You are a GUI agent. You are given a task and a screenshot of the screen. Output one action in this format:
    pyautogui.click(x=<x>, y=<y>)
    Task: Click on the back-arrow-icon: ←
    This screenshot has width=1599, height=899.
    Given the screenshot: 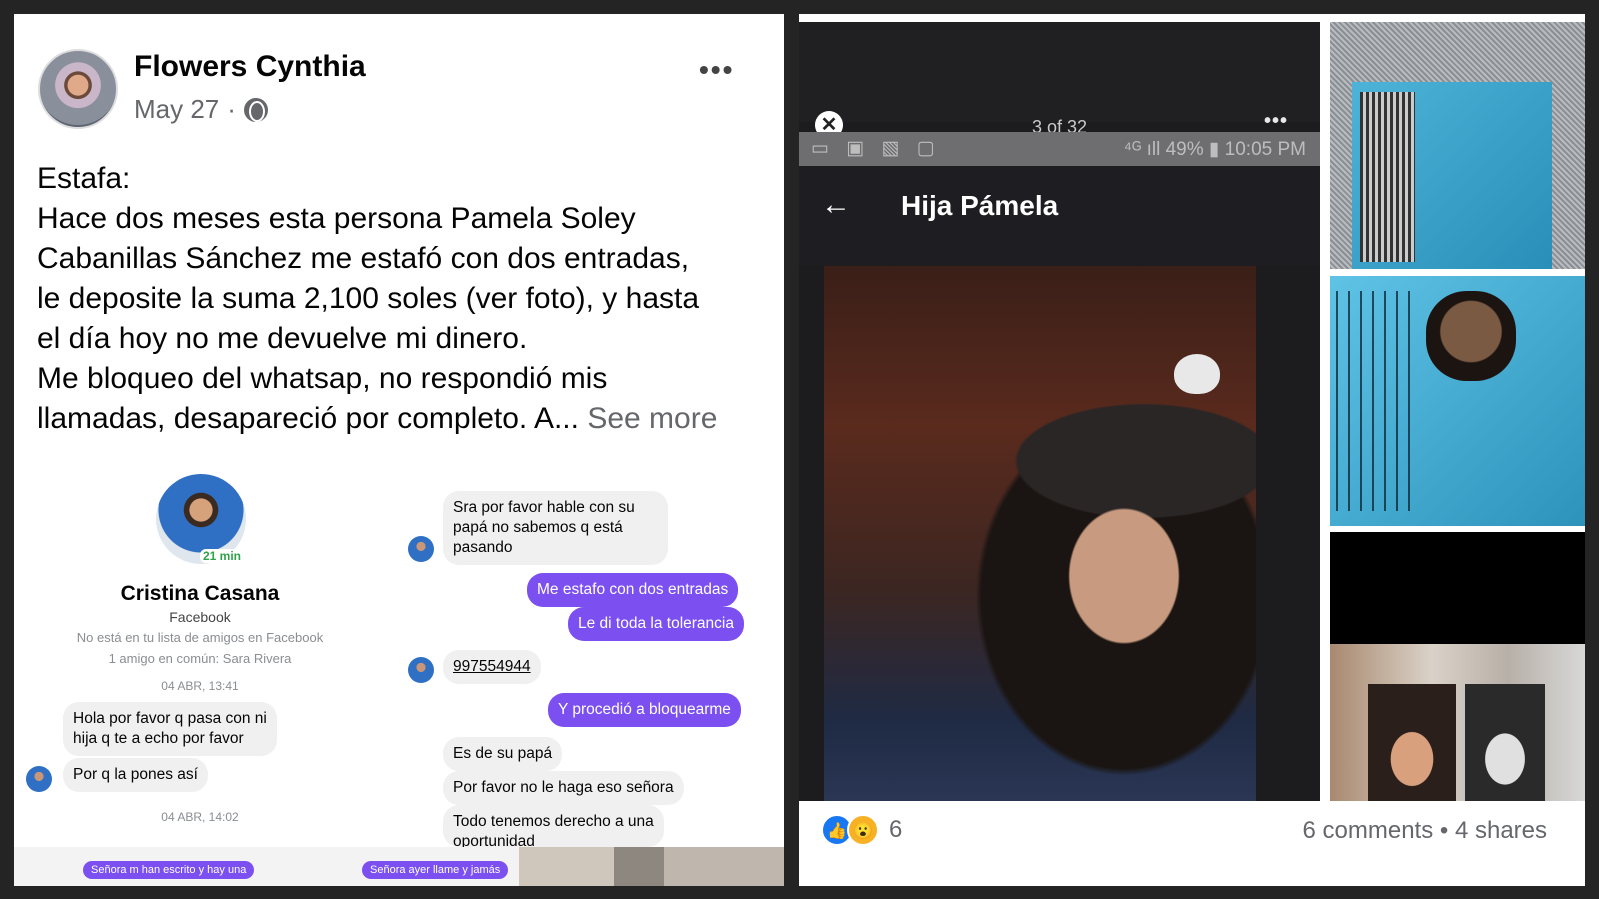 What is the action you would take?
    pyautogui.click(x=836, y=205)
    